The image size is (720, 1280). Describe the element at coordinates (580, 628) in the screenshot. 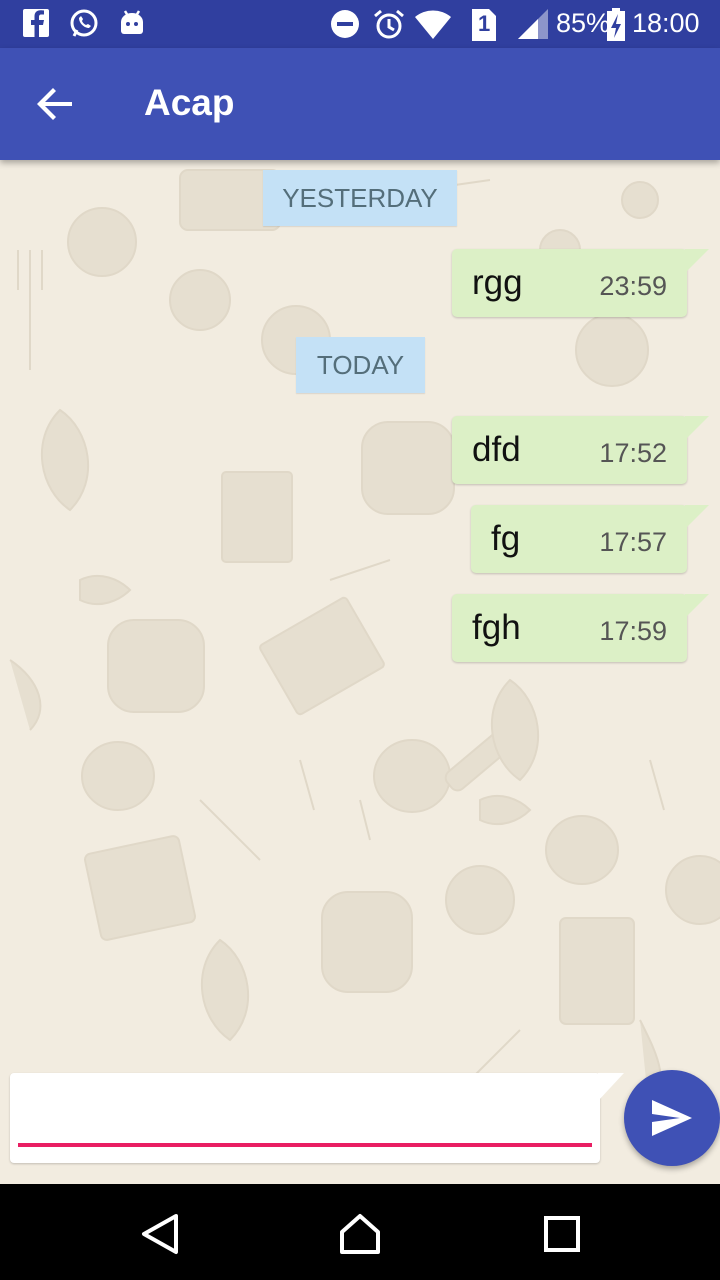

I see `outgoing-message: fgh 17:59` at that location.